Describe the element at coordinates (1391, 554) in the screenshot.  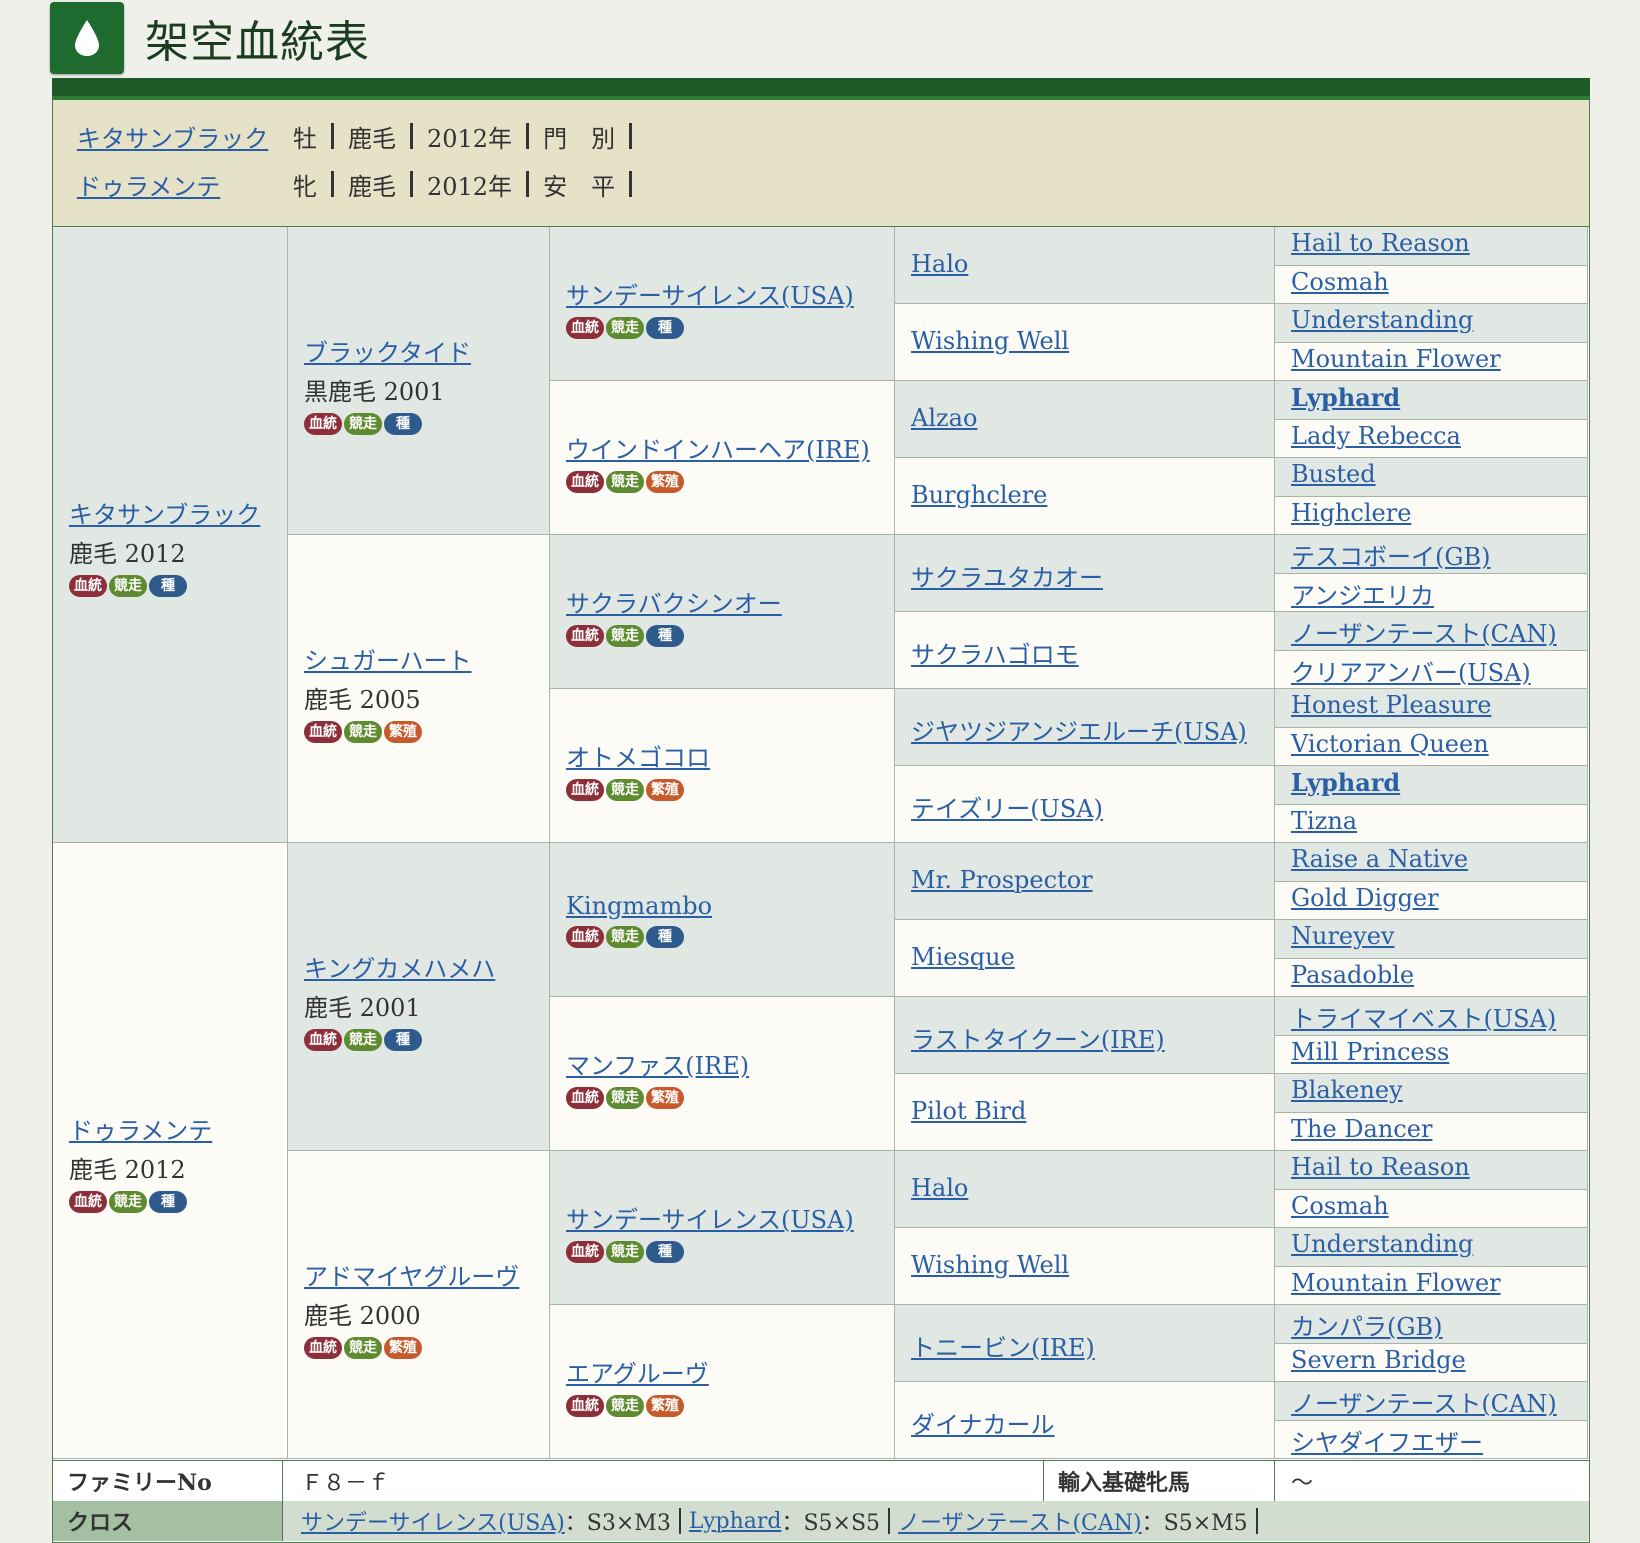
I see `horse-link: テスコボーイ(GB)` at that location.